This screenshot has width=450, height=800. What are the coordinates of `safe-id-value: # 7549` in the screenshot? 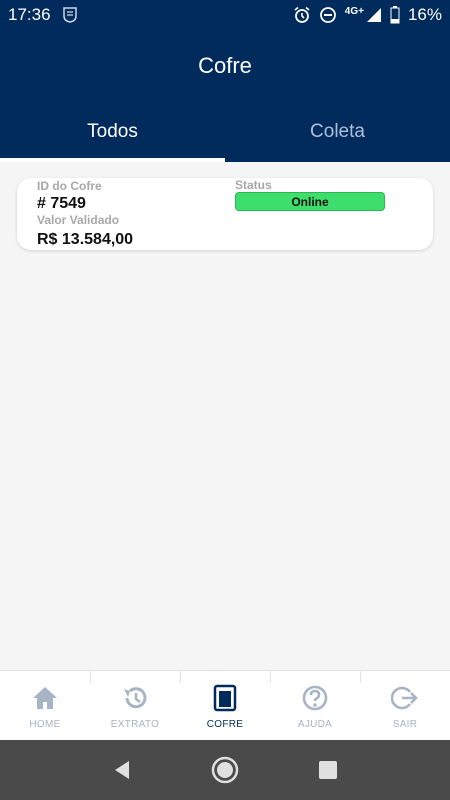 It's located at (61, 203).